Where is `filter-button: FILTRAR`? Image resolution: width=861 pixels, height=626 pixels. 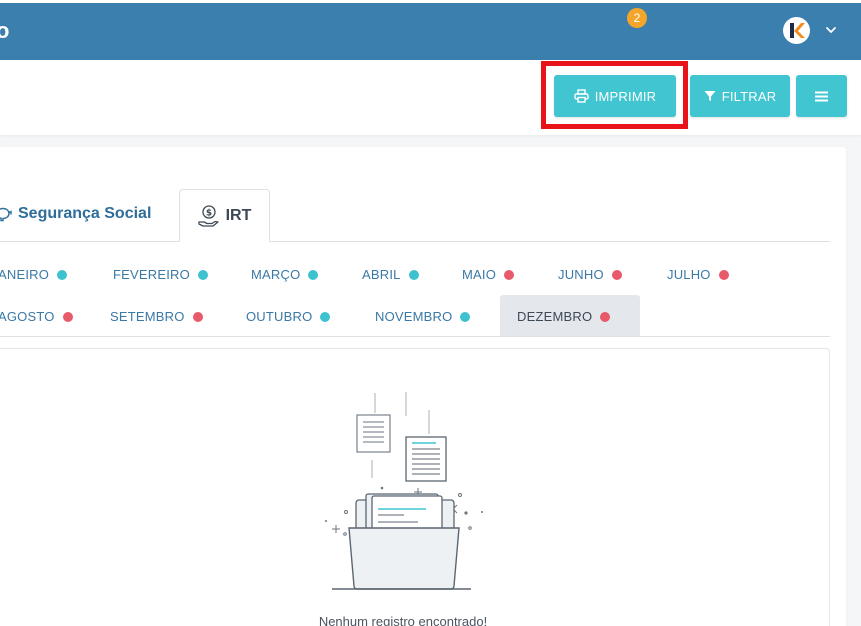
filter-button: FILTRAR is located at coordinates (740, 96).